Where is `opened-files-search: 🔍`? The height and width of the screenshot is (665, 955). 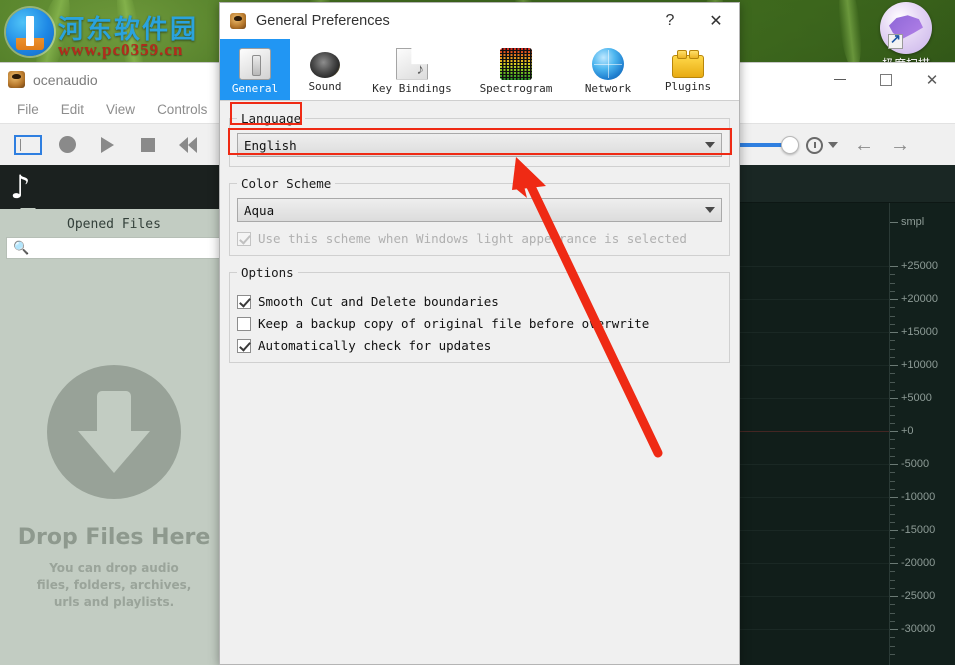 opened-files-search: 🔍 is located at coordinates (114, 248).